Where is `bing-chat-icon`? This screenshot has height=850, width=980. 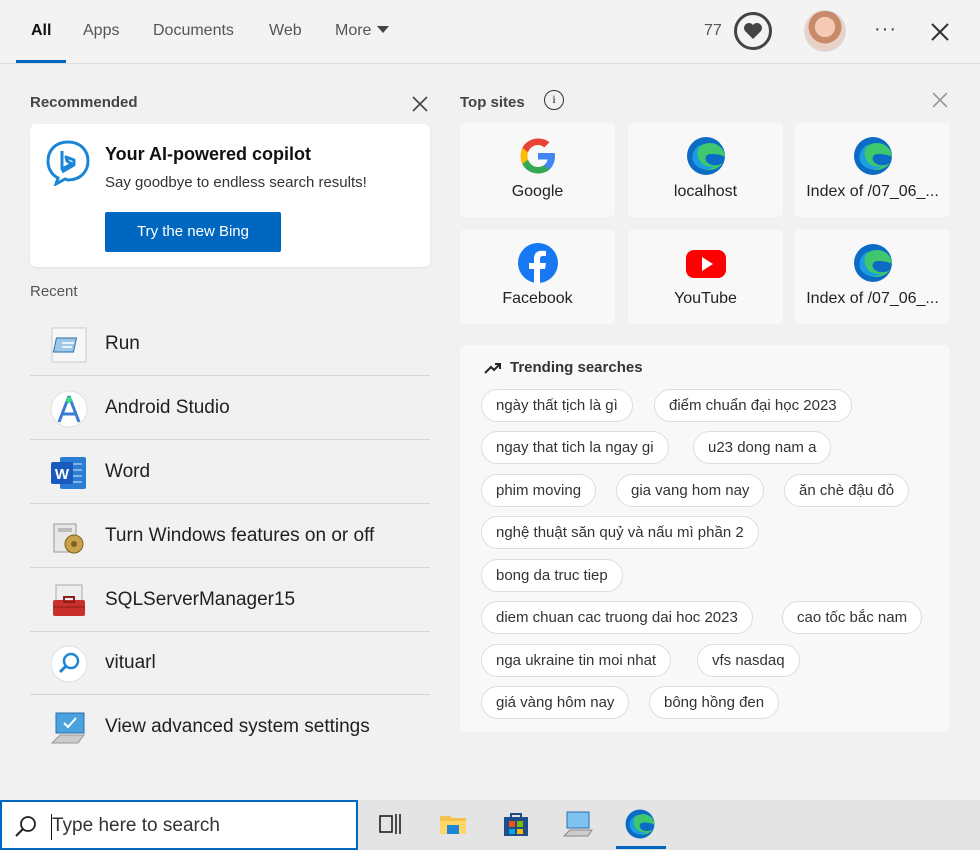 bing-chat-icon is located at coordinates (68, 163).